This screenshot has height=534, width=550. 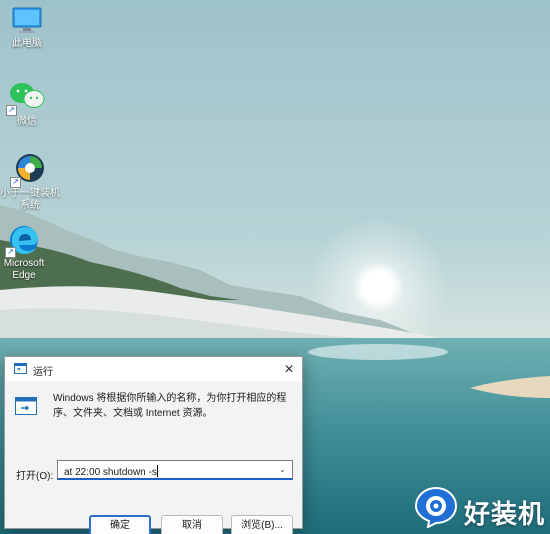 What do you see at coordinates (27, 20) in the screenshot?
I see `this-pc-icon` at bounding box center [27, 20].